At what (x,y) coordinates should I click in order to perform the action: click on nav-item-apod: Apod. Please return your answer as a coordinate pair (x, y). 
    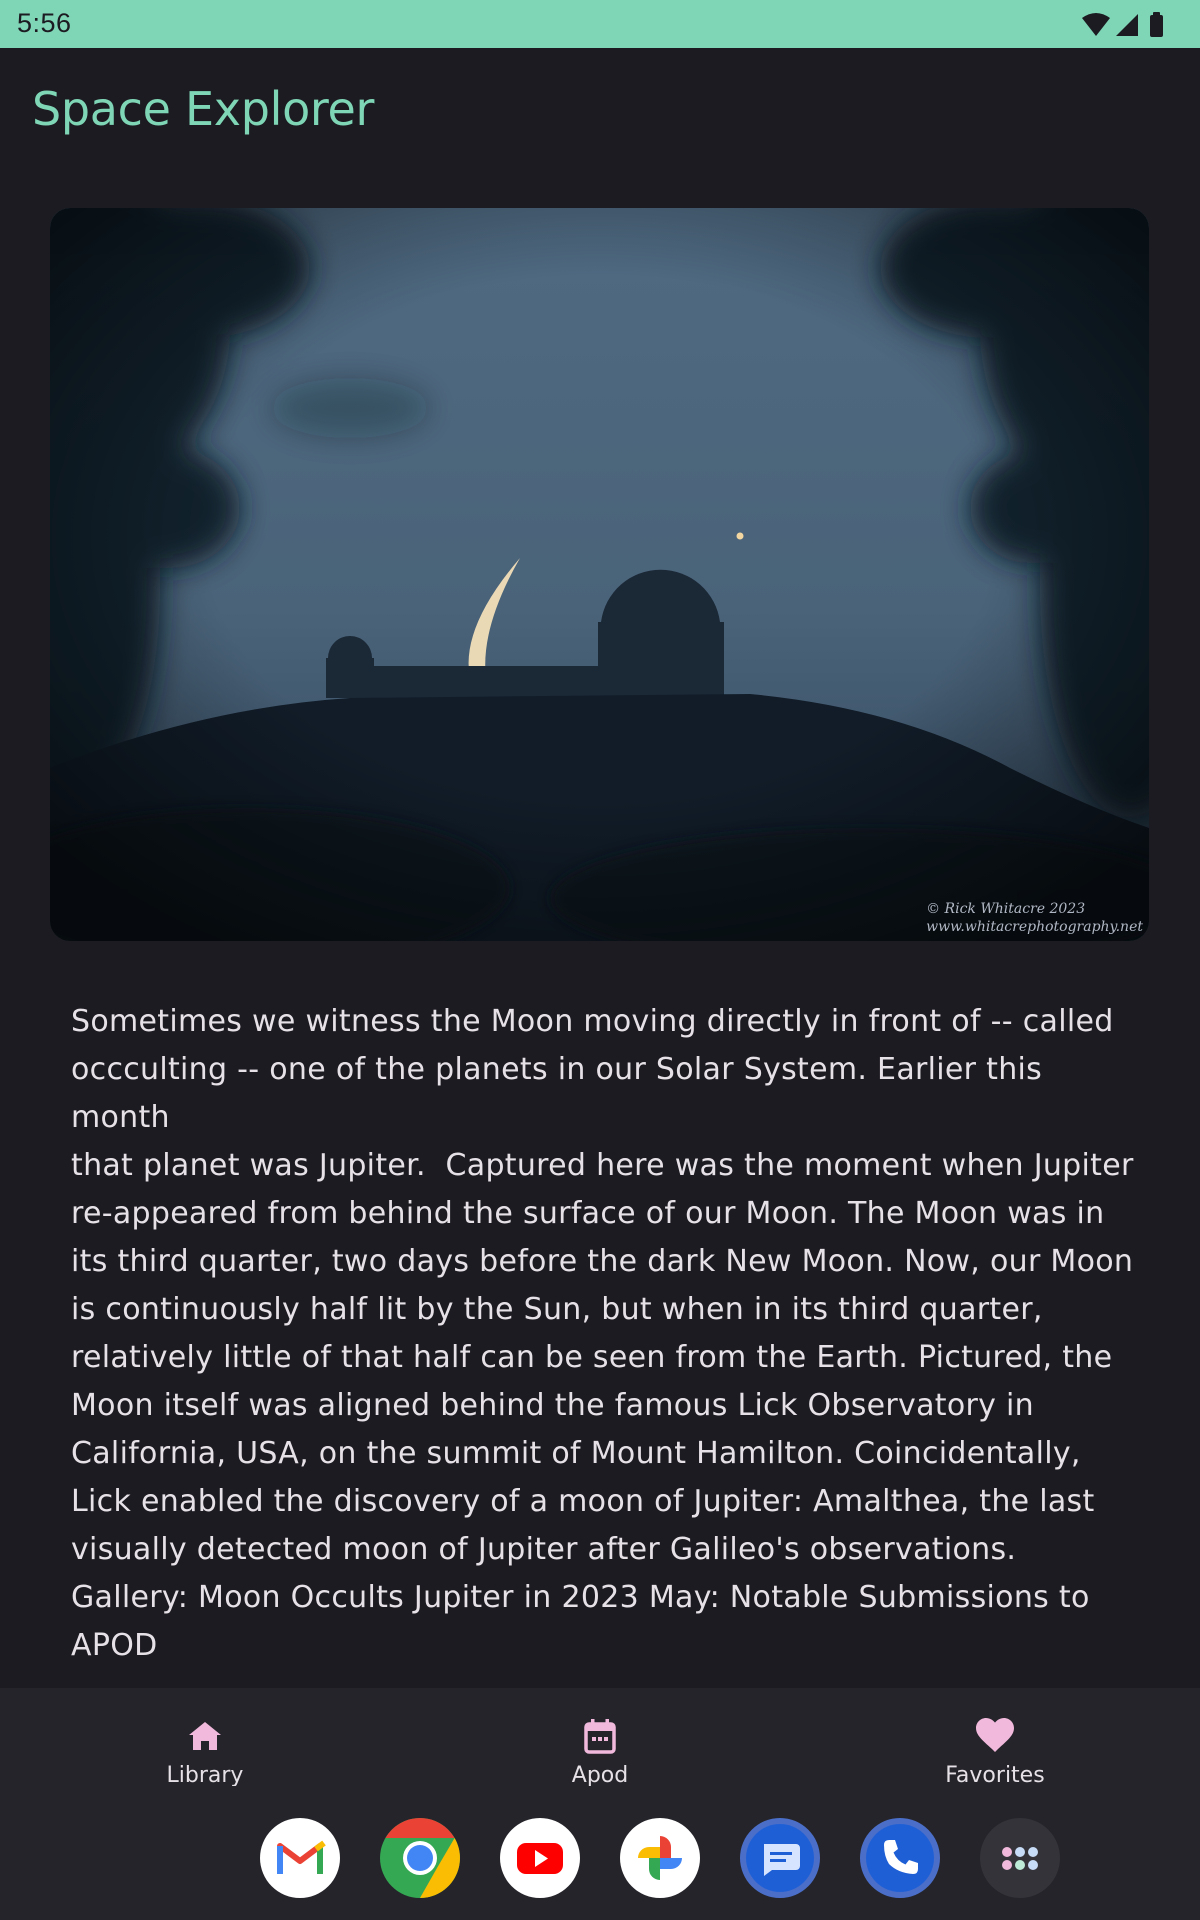
    Looking at the image, I should click on (600, 1754).